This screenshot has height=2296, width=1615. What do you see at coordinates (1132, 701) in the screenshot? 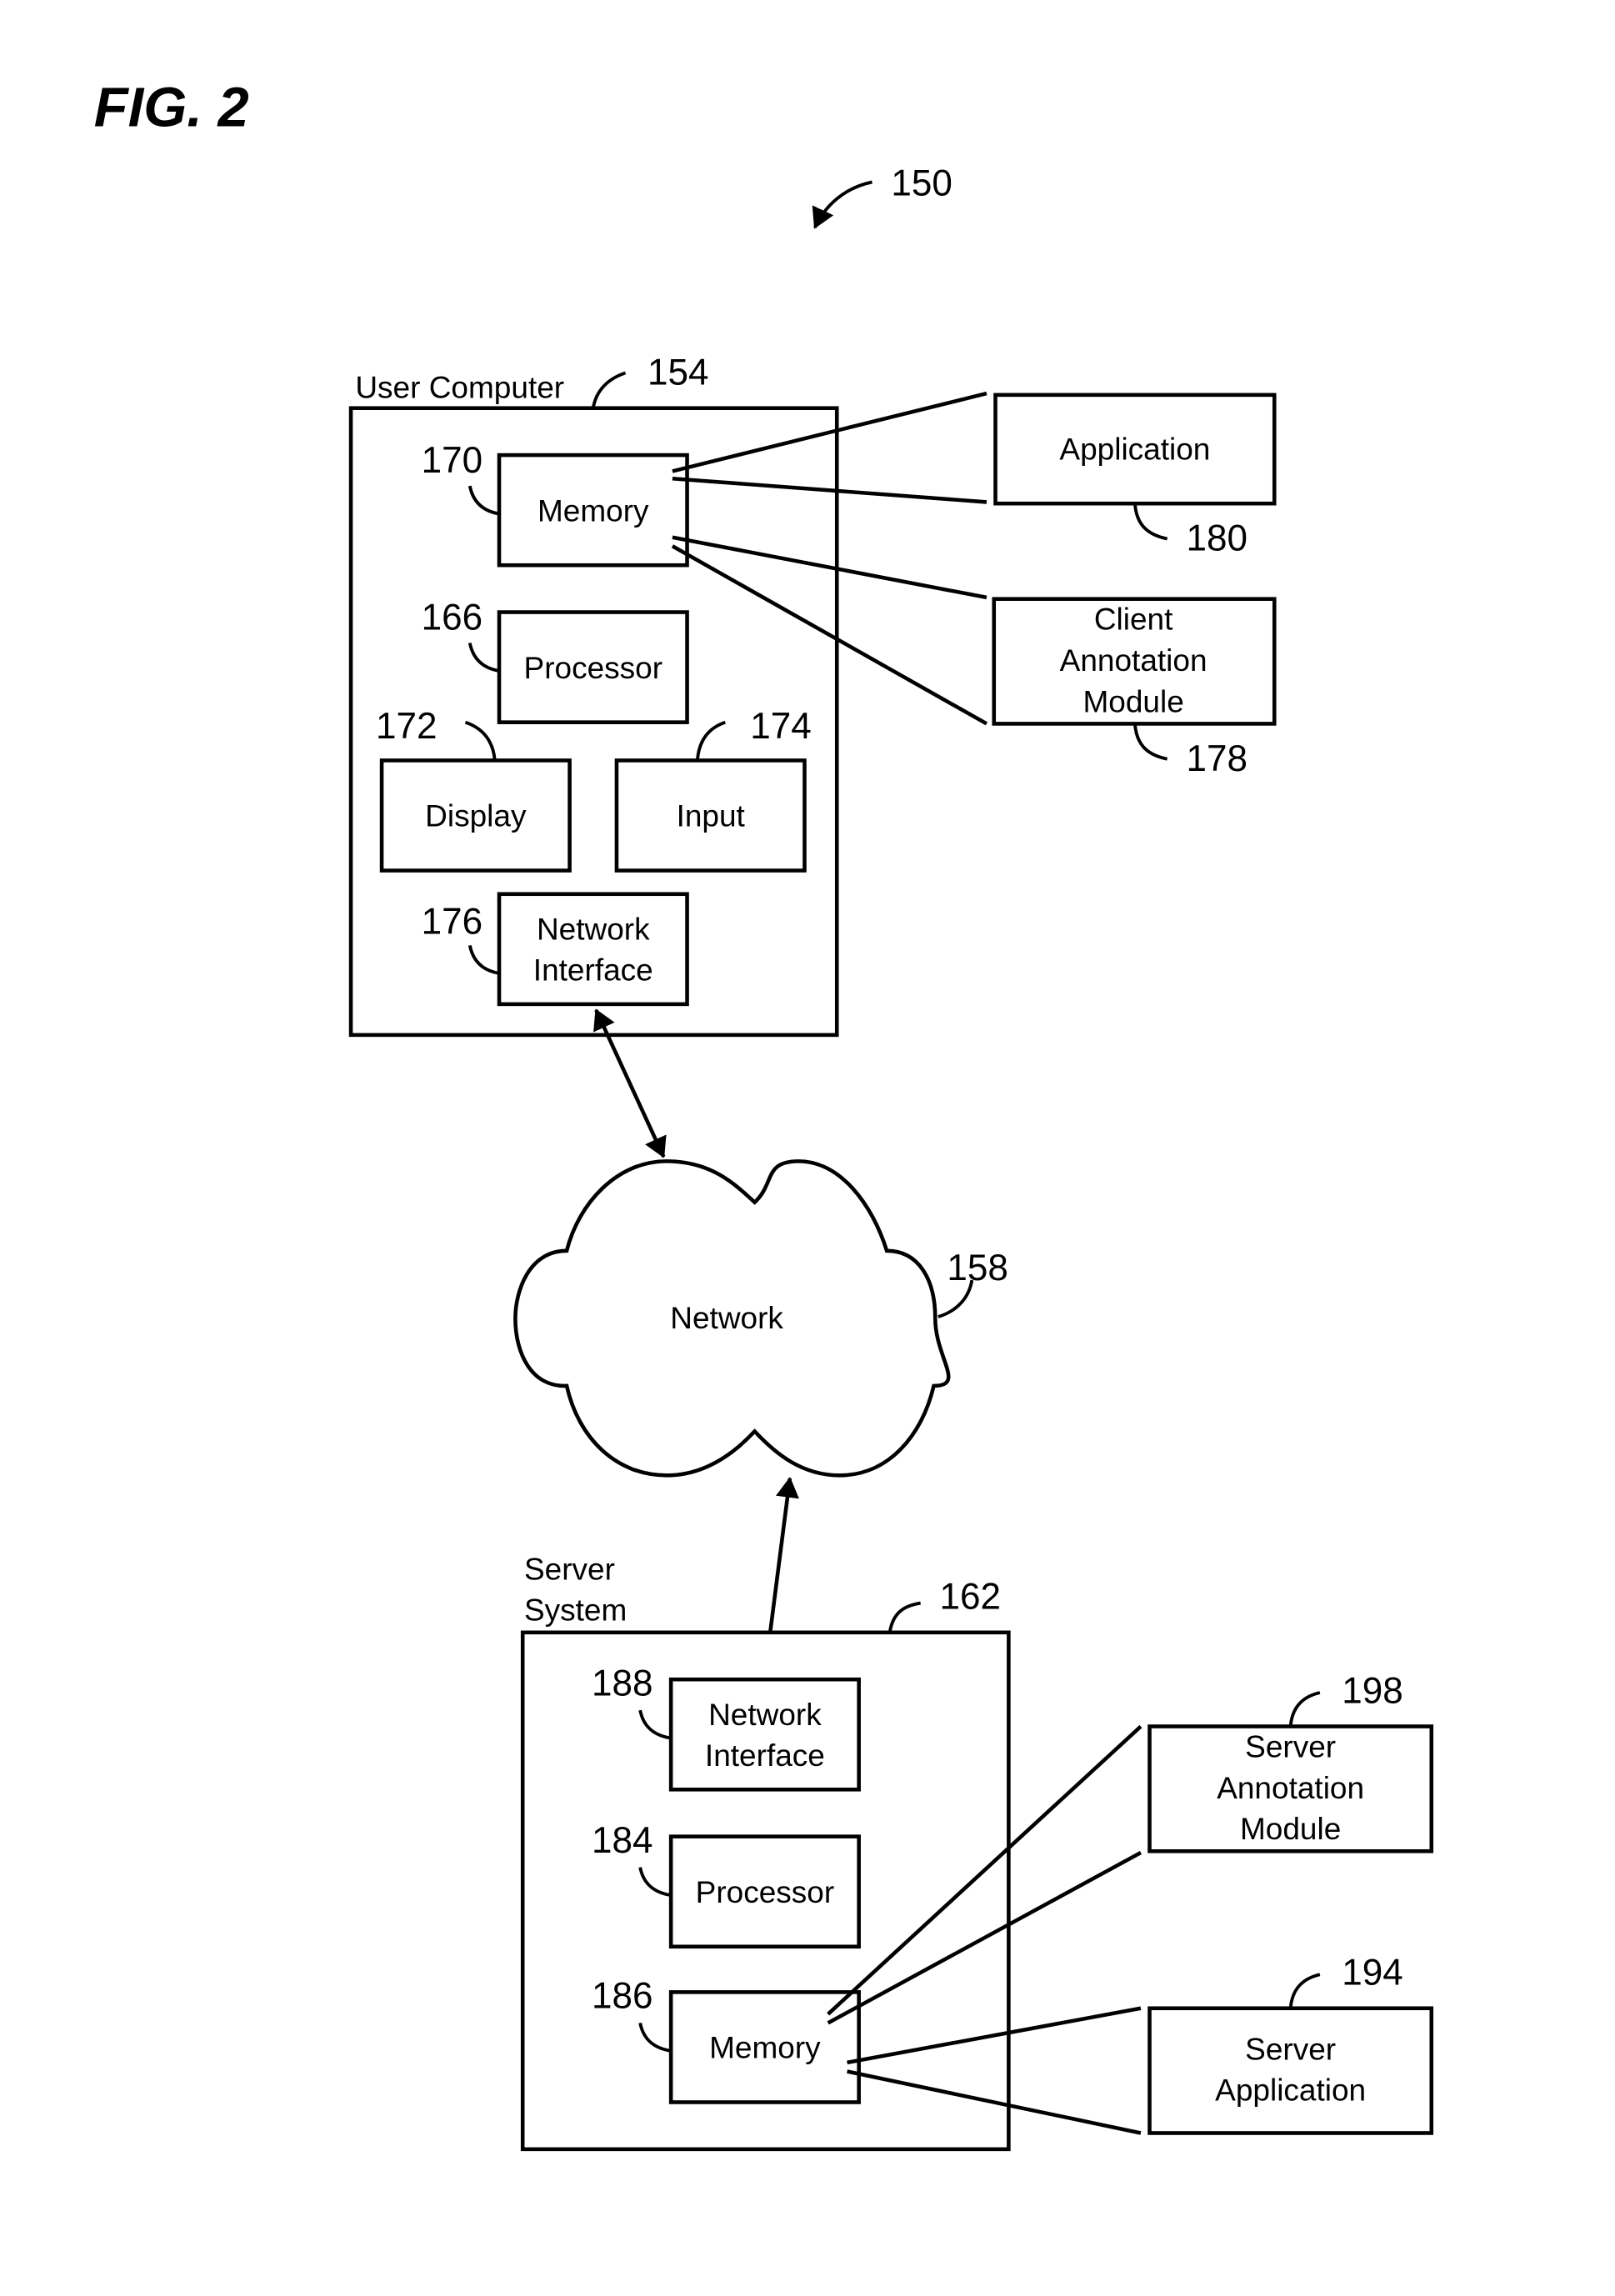
I see `client-annotation-module-line3: Module` at bounding box center [1132, 701].